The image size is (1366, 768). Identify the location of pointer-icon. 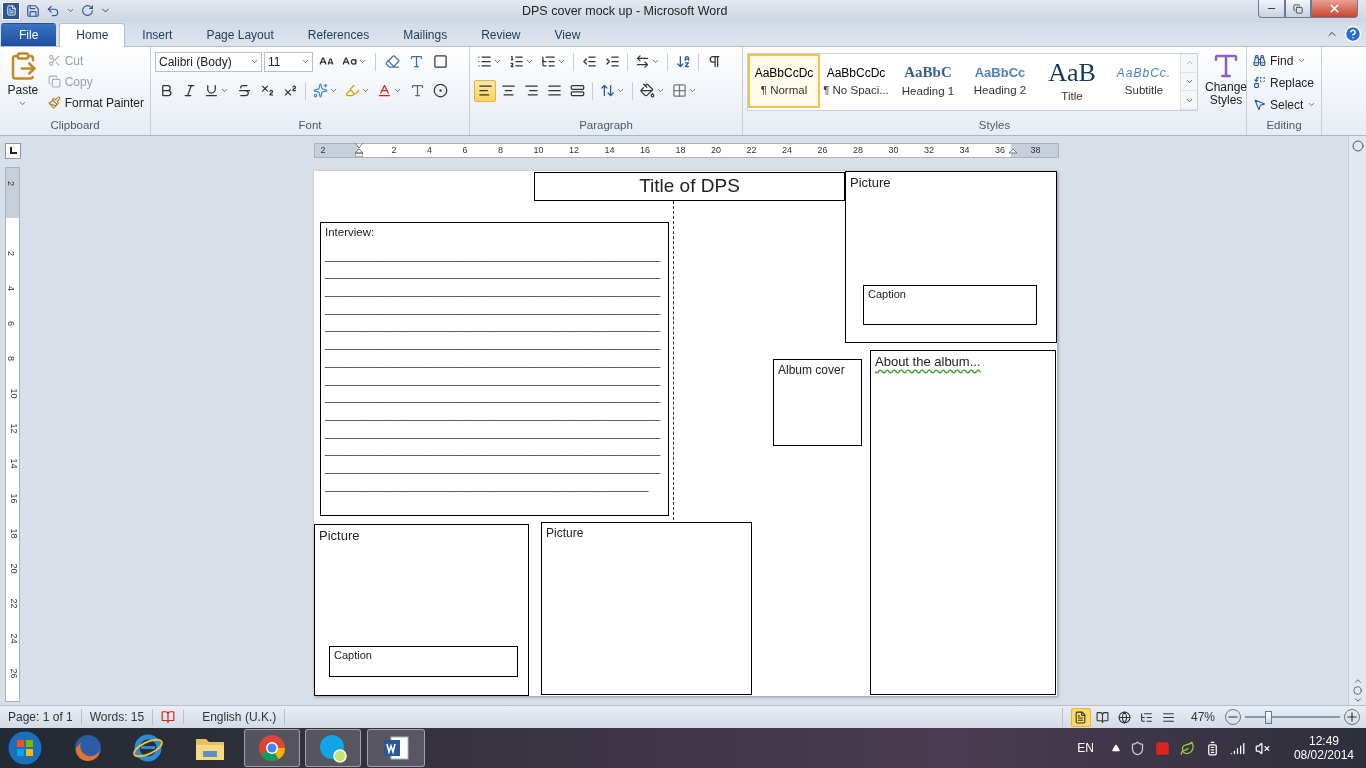
(1259, 105).